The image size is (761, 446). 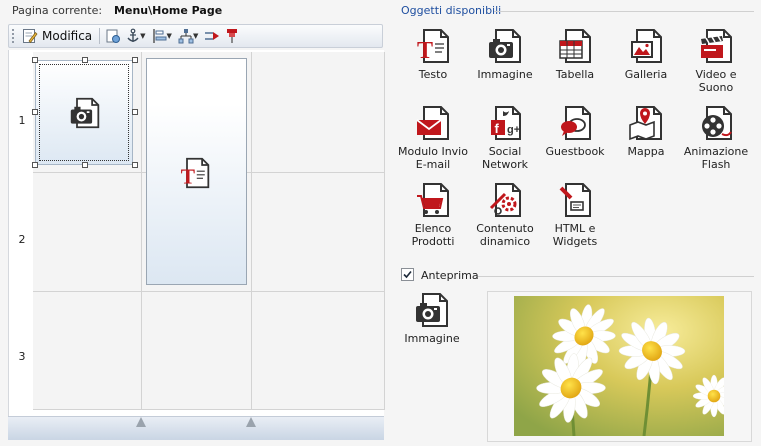 What do you see at coordinates (646, 74) in the screenshot?
I see `object-item-label: Galleria` at bounding box center [646, 74].